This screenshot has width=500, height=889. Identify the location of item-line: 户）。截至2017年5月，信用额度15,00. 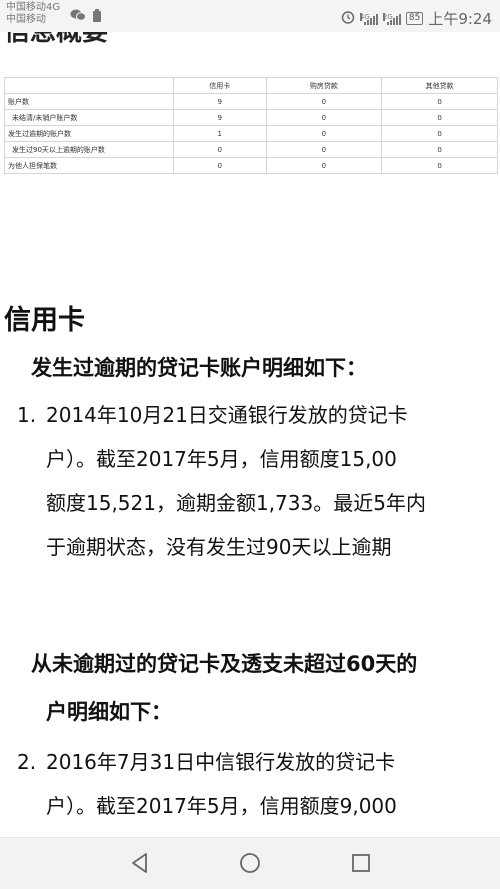
(221, 459).